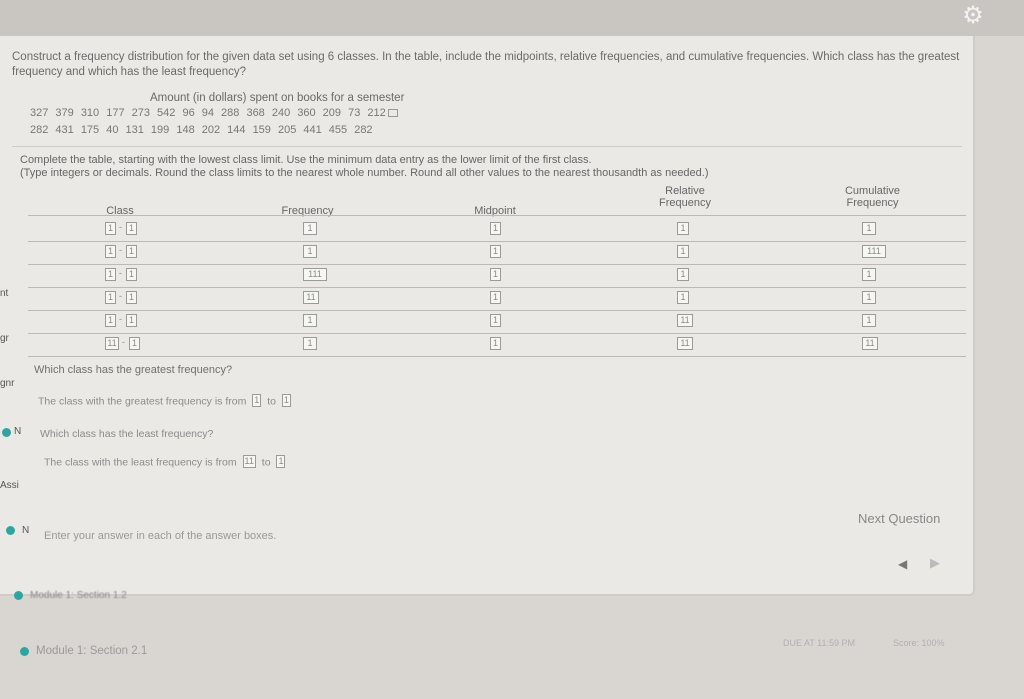 This screenshot has height=699, width=1024. Describe the element at coordinates (249, 461) in the screenshot. I see `least-lower-input: 11` at that location.